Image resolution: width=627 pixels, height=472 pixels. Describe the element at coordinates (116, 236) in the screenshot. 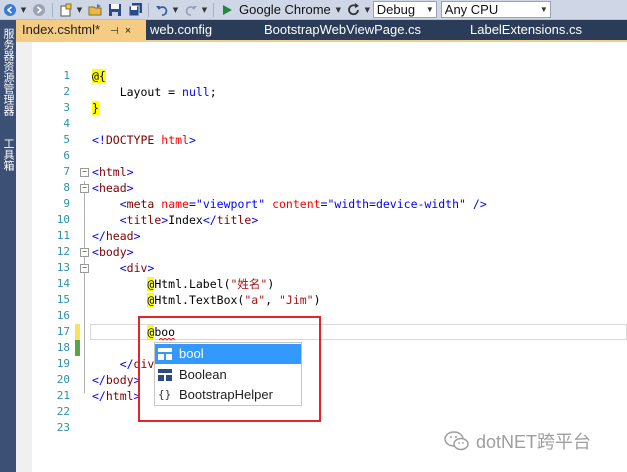

I see `code-text: </head>` at that location.